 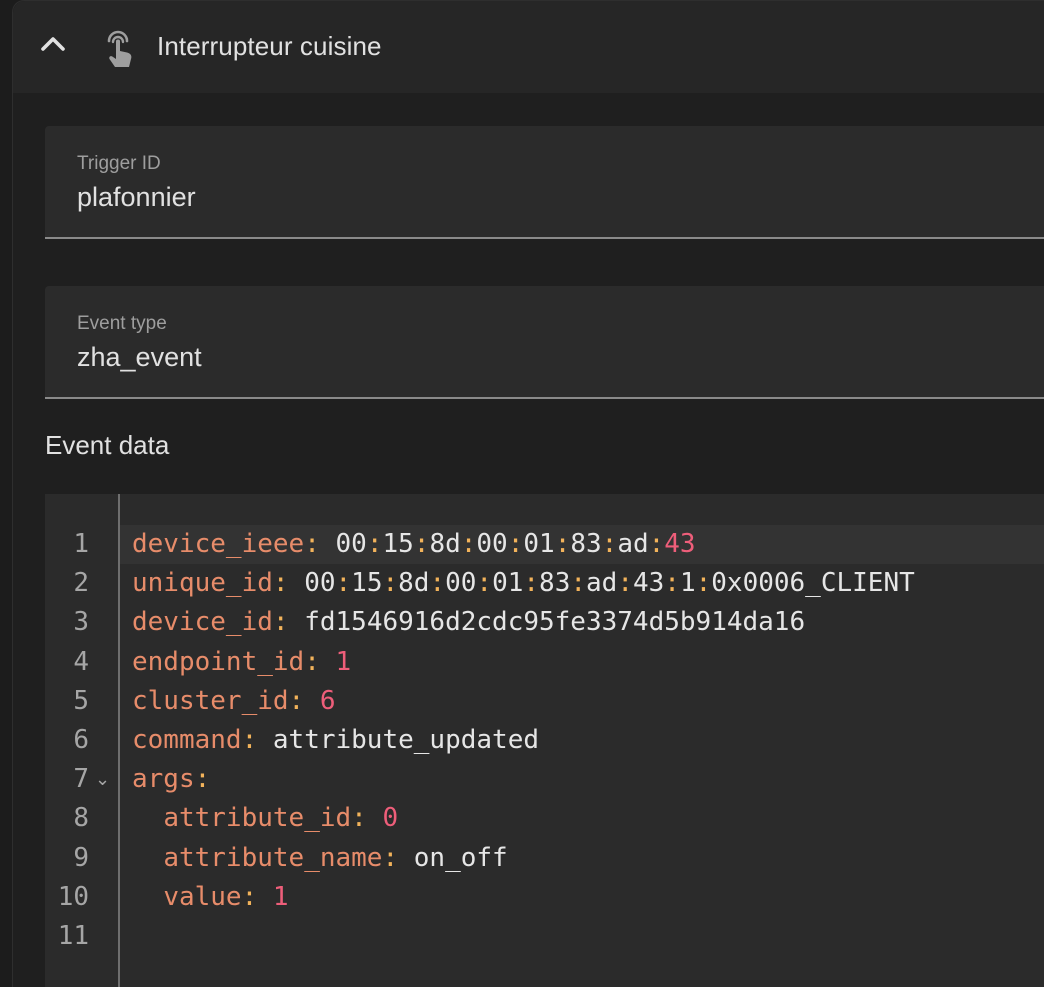 What do you see at coordinates (680, 544) in the screenshot?
I see `code-number: 43` at bounding box center [680, 544].